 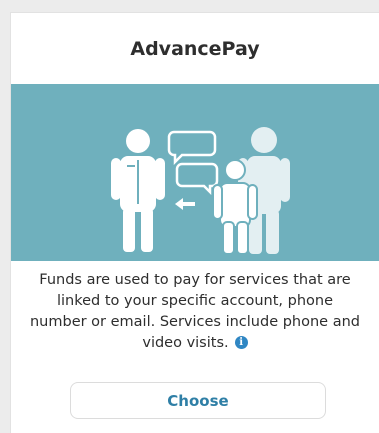 What do you see at coordinates (195, 48) in the screenshot?
I see `card-title: AdvancePay` at bounding box center [195, 48].